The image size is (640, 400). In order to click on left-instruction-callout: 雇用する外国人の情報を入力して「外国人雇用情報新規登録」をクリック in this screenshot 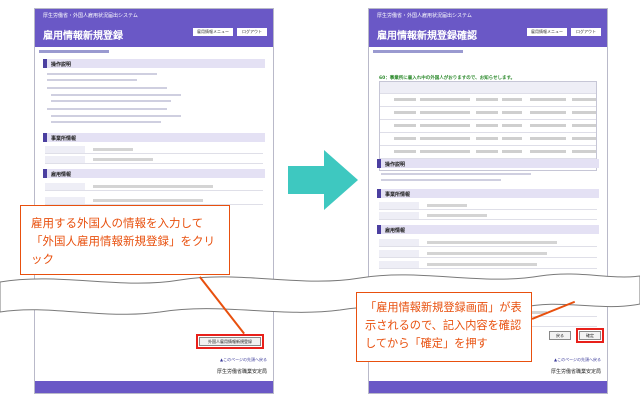, I will do `click(125, 240)`.